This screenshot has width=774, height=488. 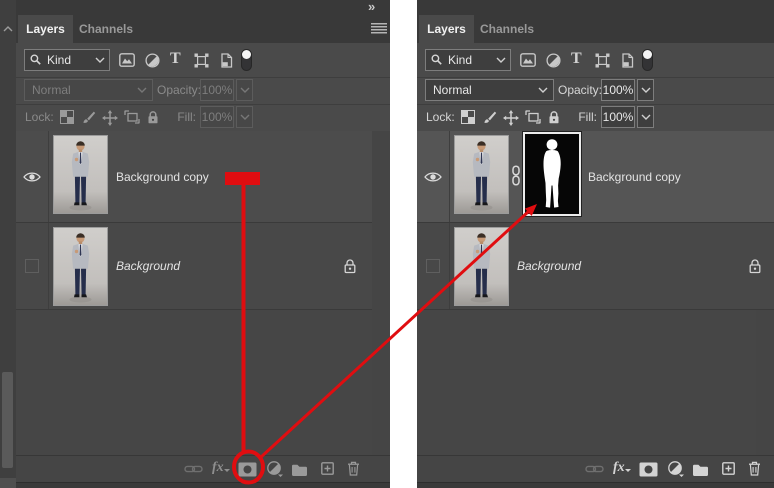 I want to click on collapse-panel-icon, so click(x=8, y=29).